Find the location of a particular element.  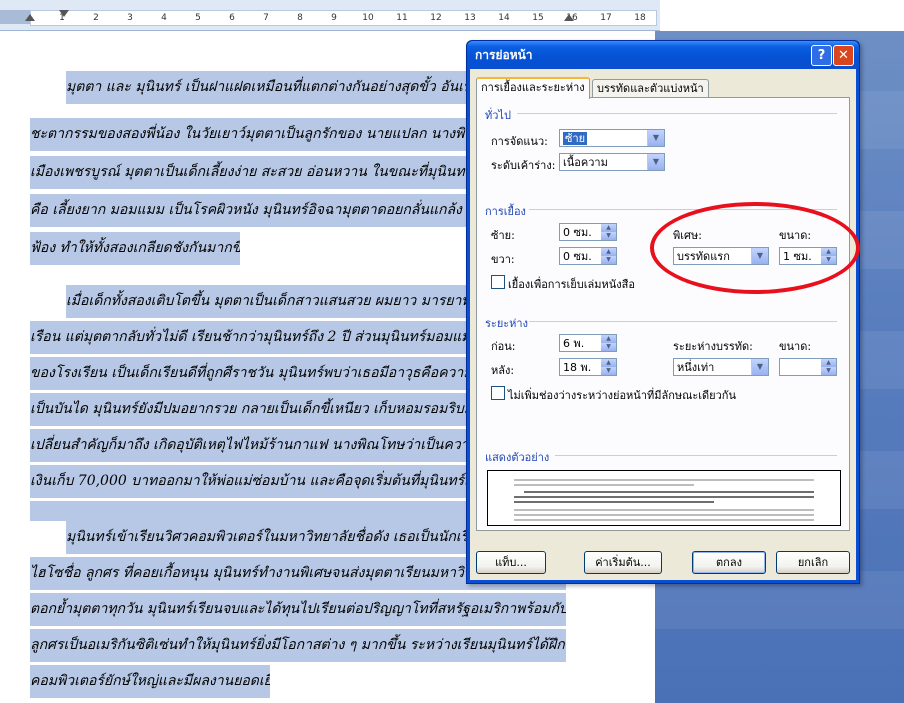

dialog-titlebar: การย่อหน้า ? ✕ is located at coordinates (663, 55).